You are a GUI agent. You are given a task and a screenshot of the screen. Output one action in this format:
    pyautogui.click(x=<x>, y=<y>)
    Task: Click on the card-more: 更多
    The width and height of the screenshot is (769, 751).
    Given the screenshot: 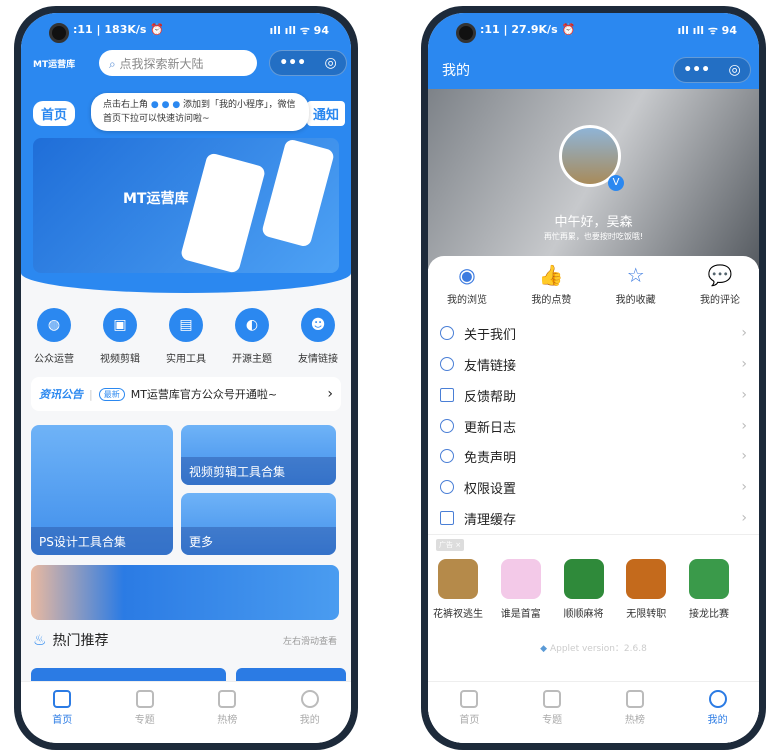 What is the action you would take?
    pyautogui.click(x=258, y=524)
    